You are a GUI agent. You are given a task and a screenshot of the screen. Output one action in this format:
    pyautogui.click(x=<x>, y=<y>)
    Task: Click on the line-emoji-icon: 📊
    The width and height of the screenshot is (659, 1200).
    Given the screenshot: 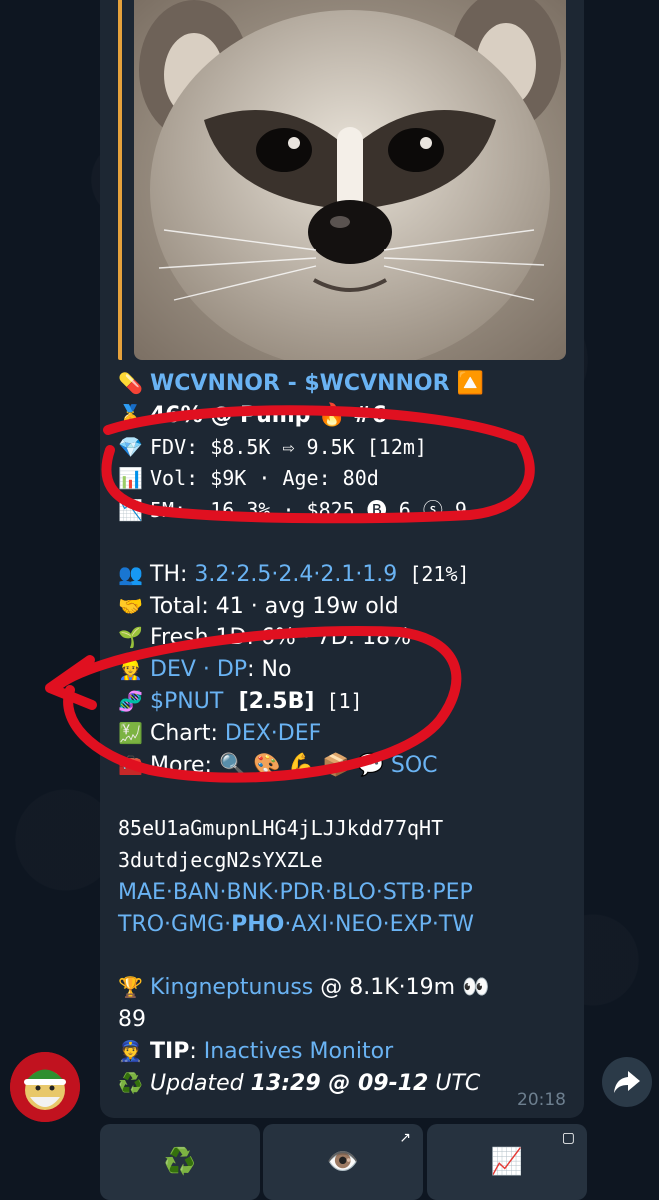 What is the action you would take?
    pyautogui.click(x=130, y=478)
    